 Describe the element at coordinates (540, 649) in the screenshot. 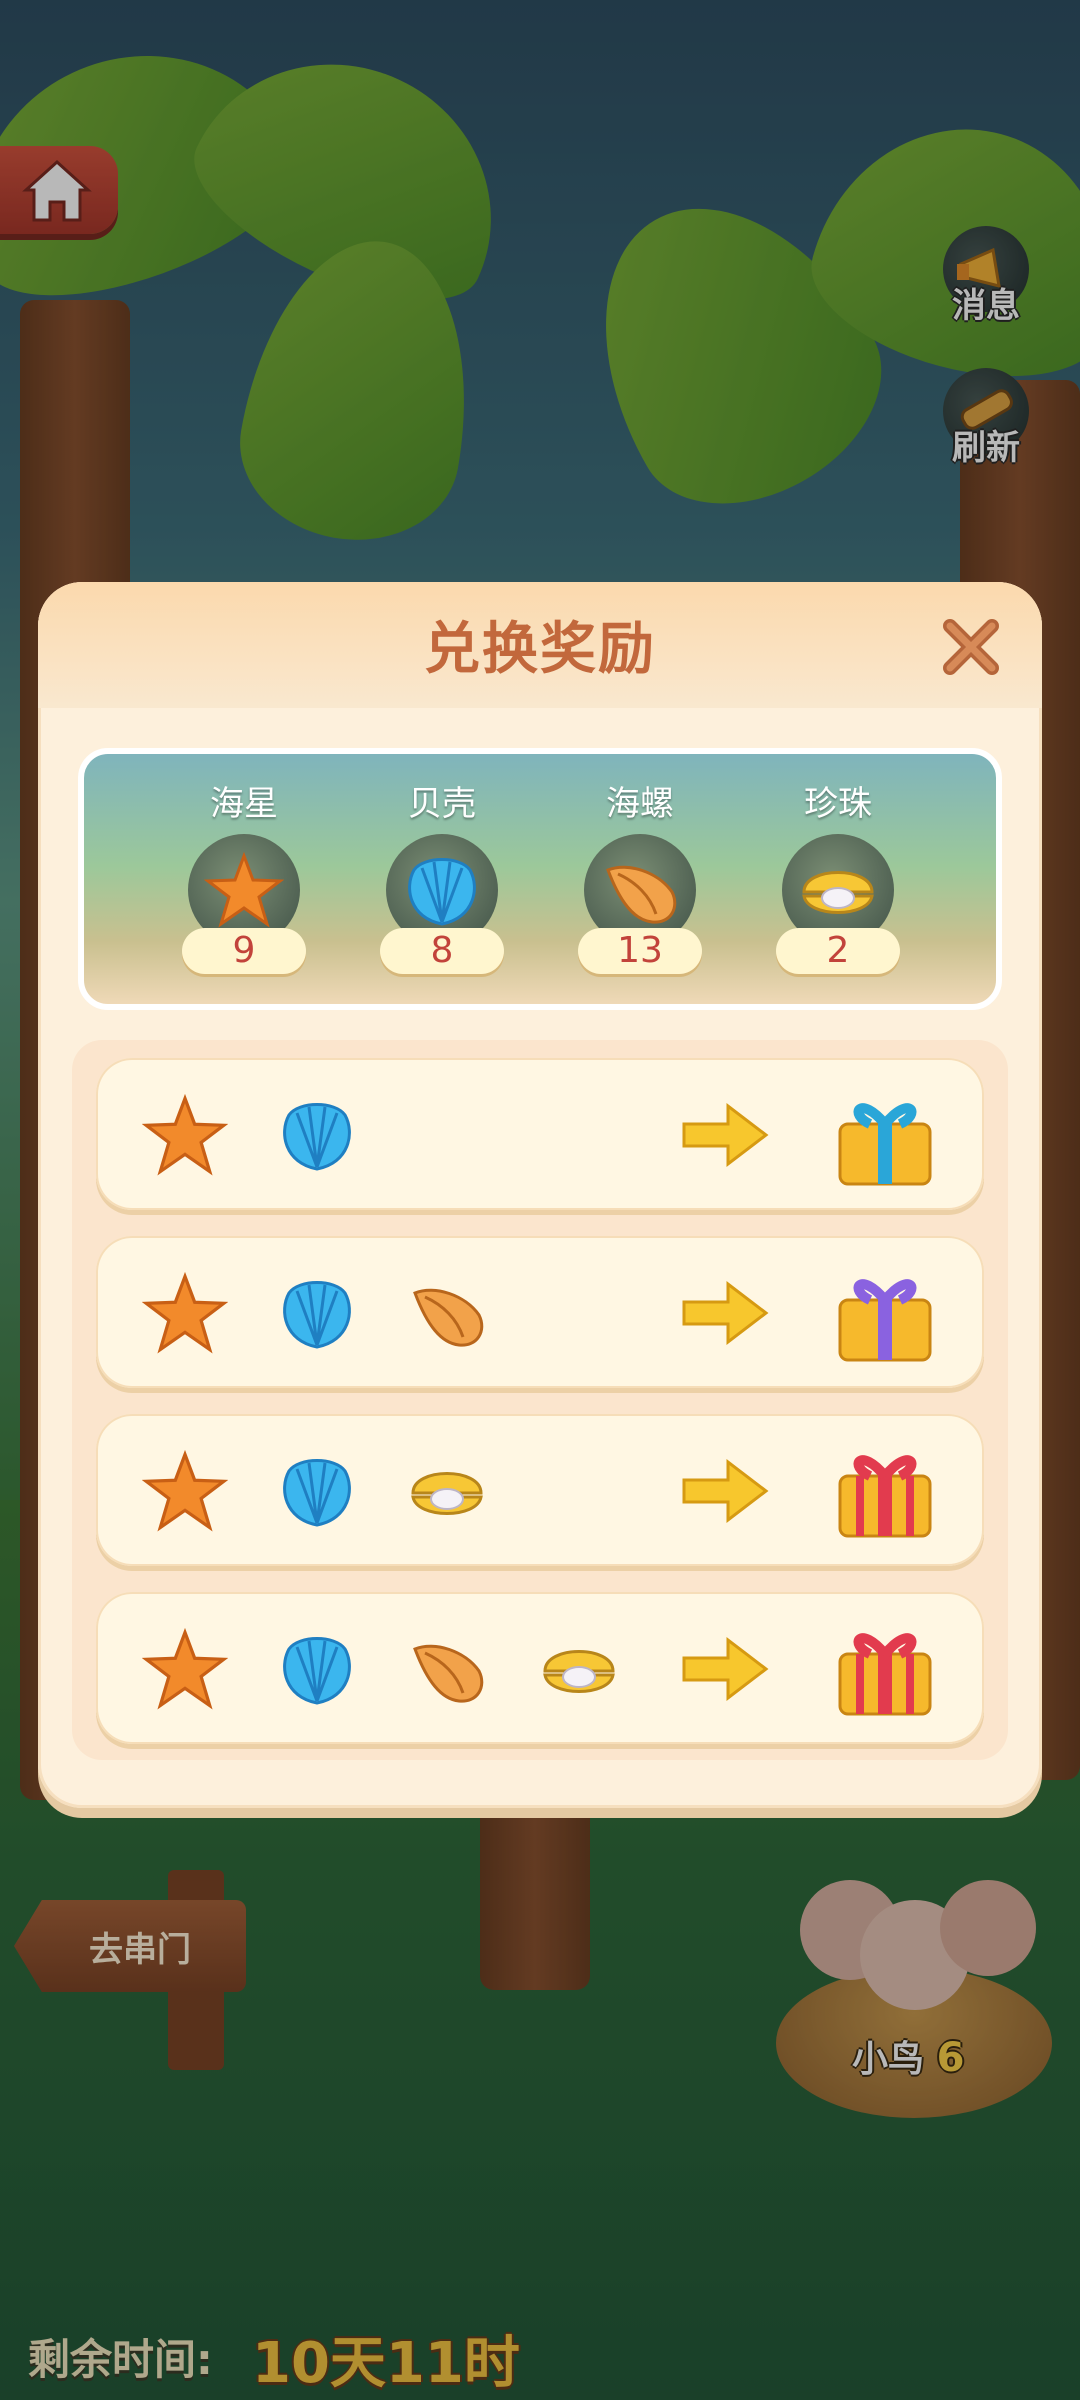

I see `dialog-title: 兑换奖励` at that location.